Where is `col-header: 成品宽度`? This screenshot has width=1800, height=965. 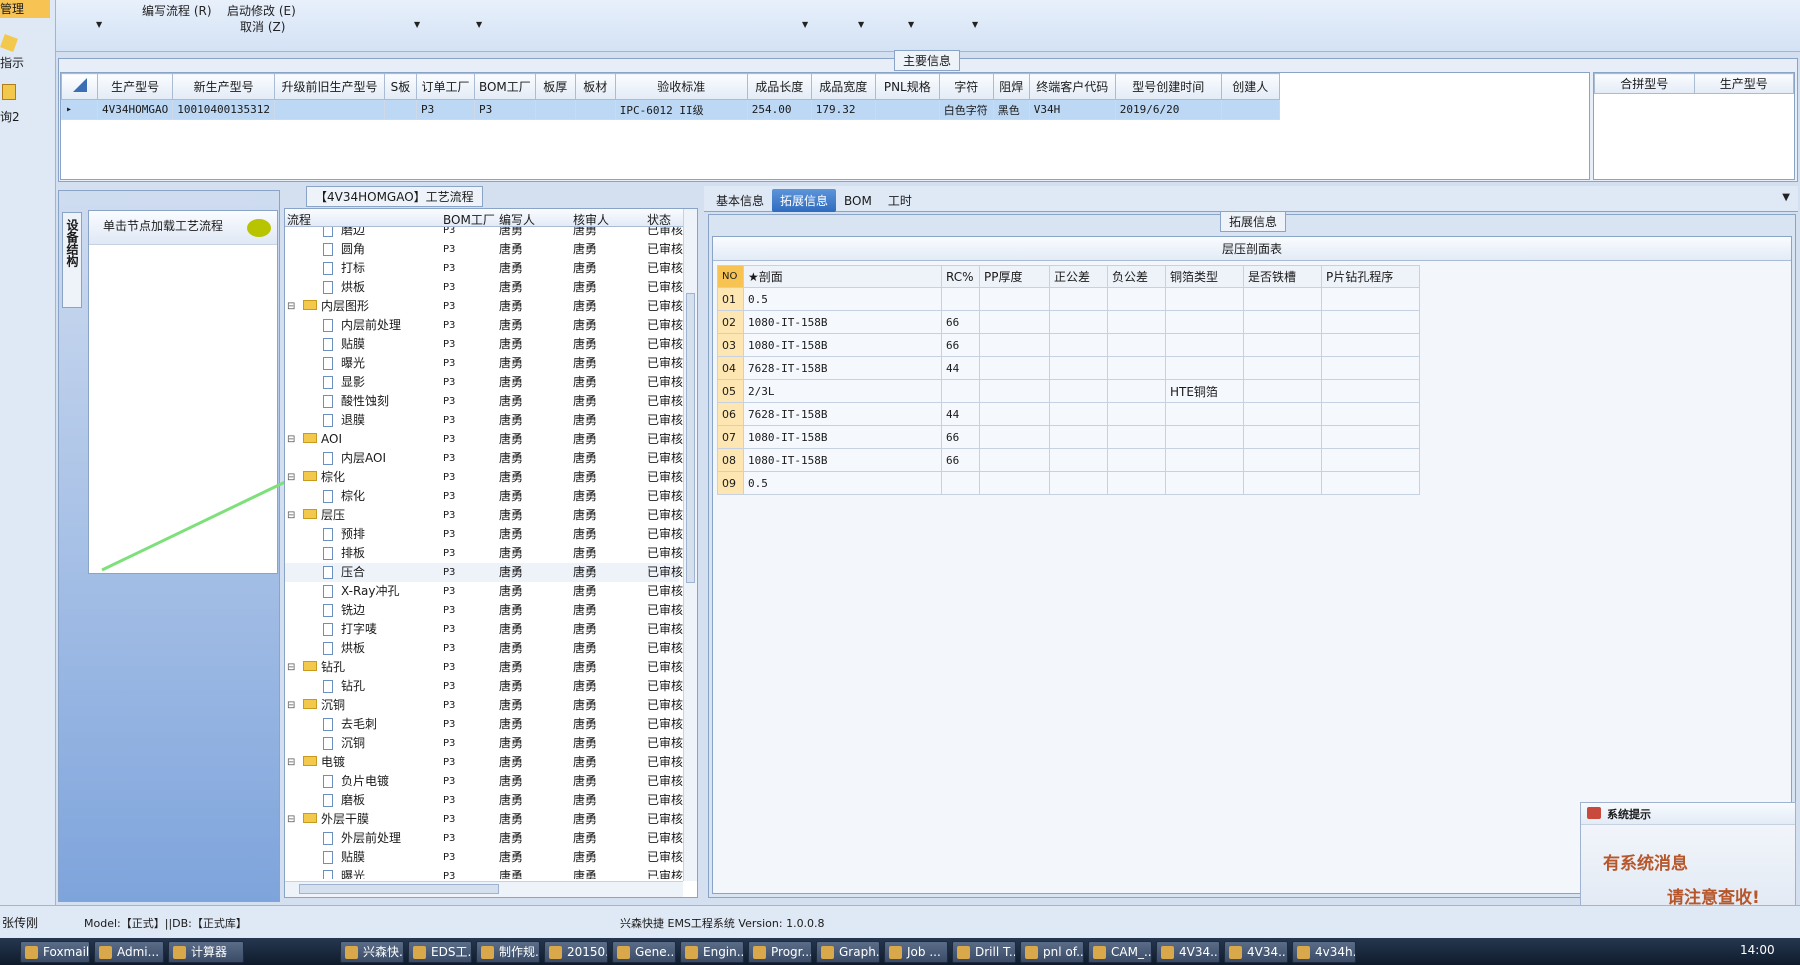 col-header: 成品宽度 is located at coordinates (843, 86).